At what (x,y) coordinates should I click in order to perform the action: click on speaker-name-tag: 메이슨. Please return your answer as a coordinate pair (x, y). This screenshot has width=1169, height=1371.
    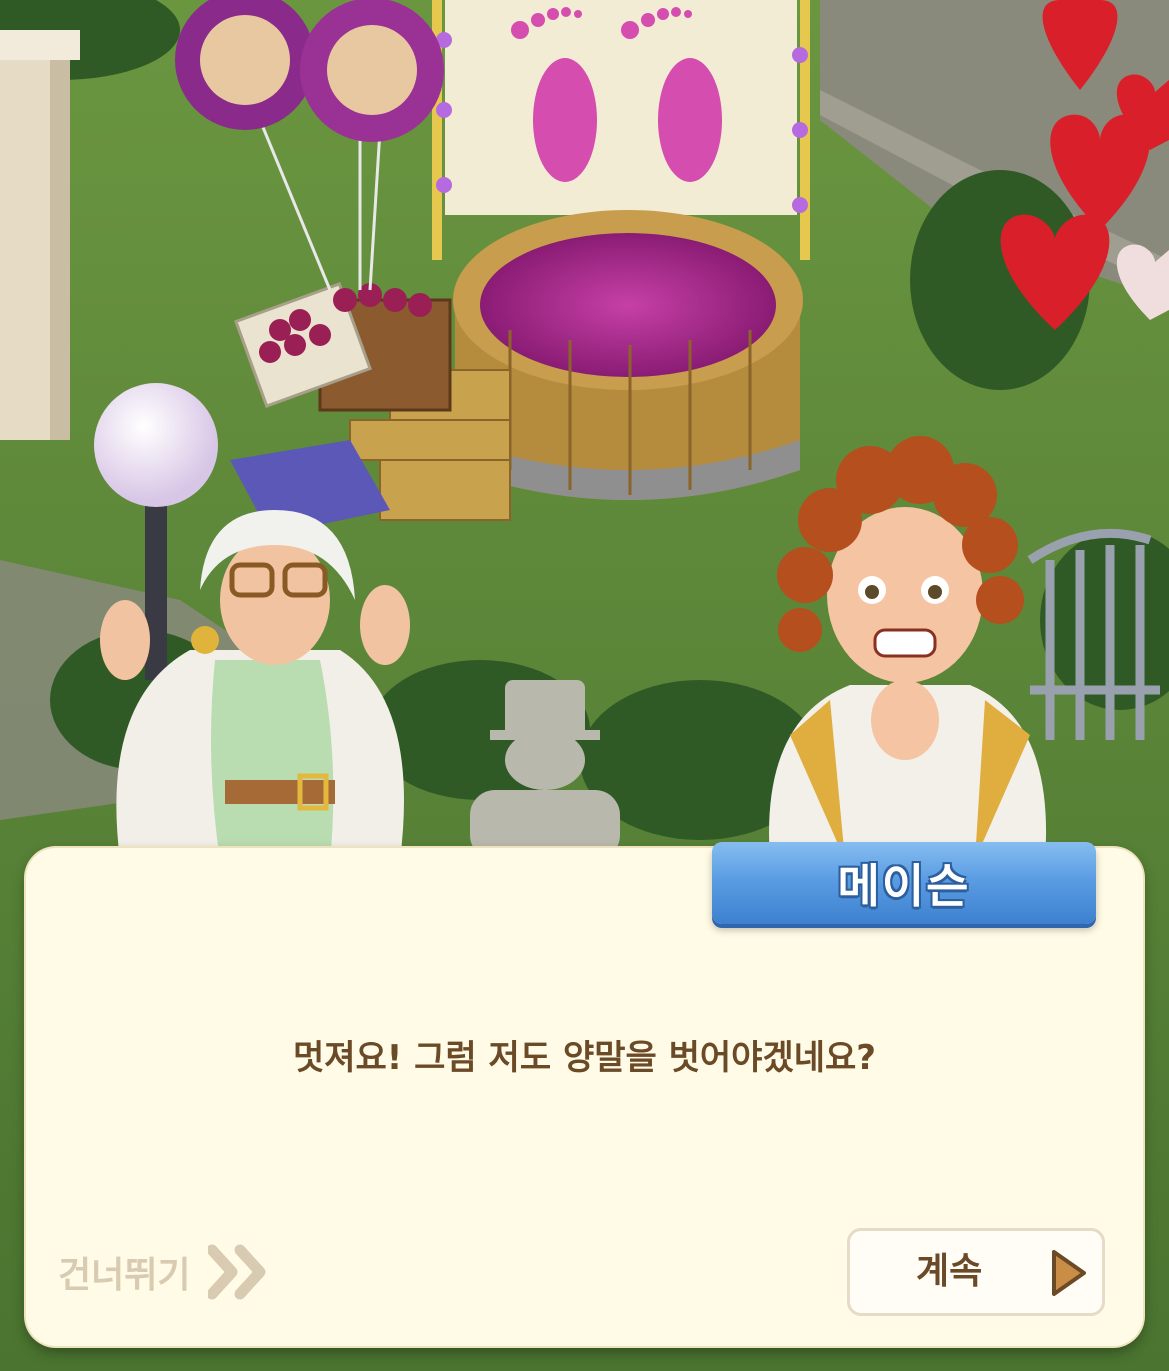
    Looking at the image, I should click on (904, 883).